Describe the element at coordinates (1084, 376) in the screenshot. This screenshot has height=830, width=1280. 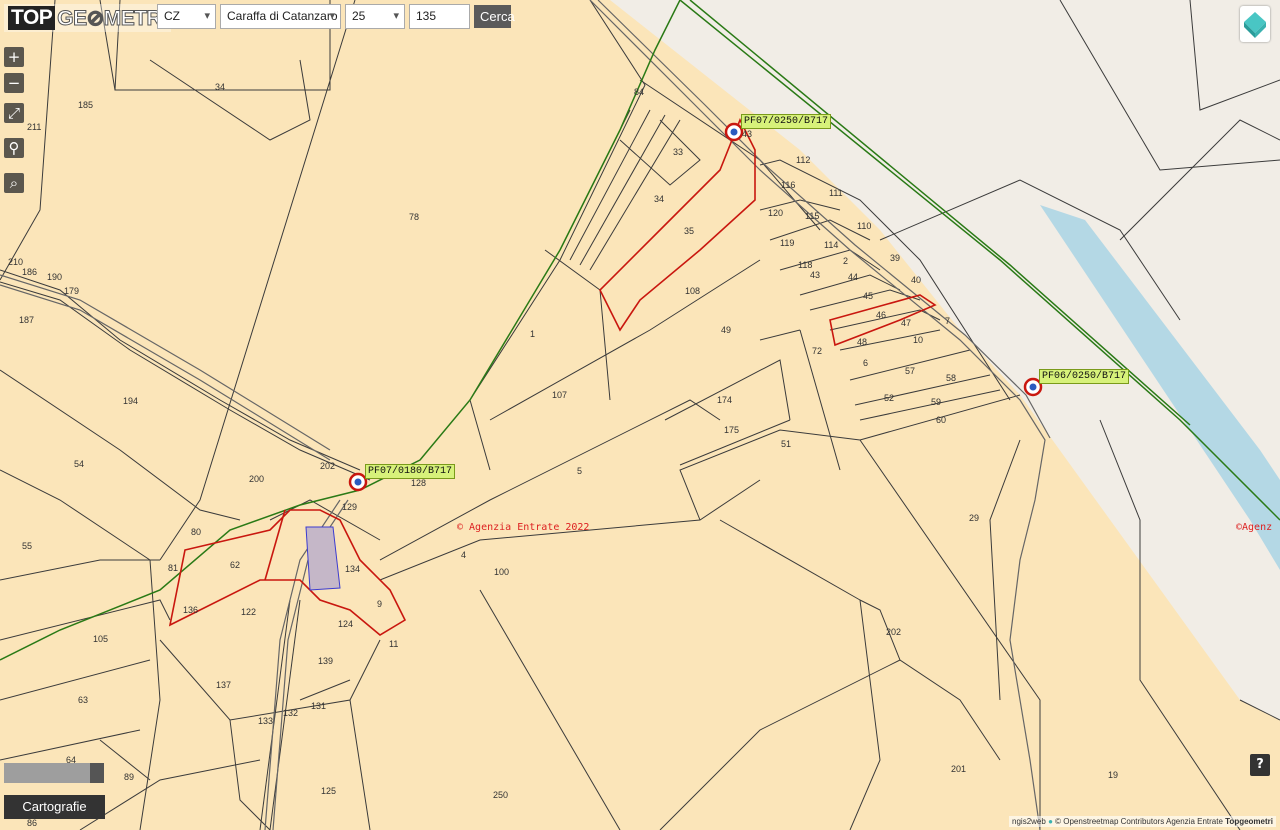
I see `pin-label-3: PF06/0250/B717` at that location.